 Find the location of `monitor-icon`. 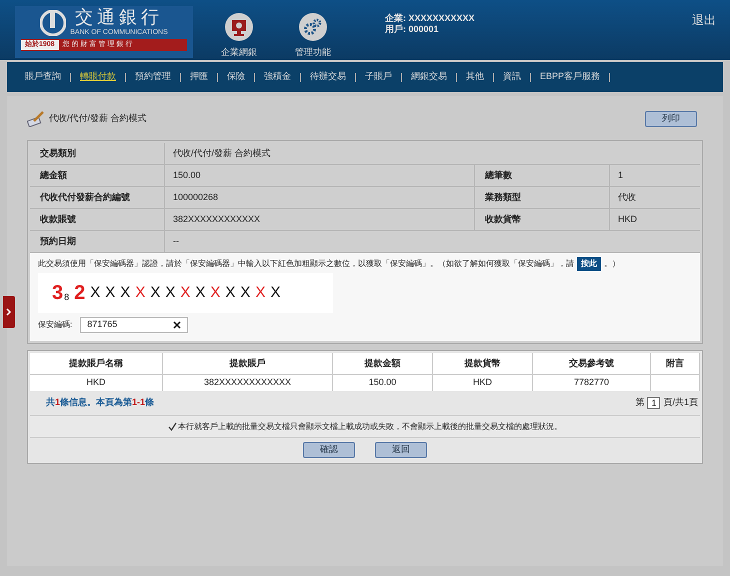

monitor-icon is located at coordinates (239, 27).